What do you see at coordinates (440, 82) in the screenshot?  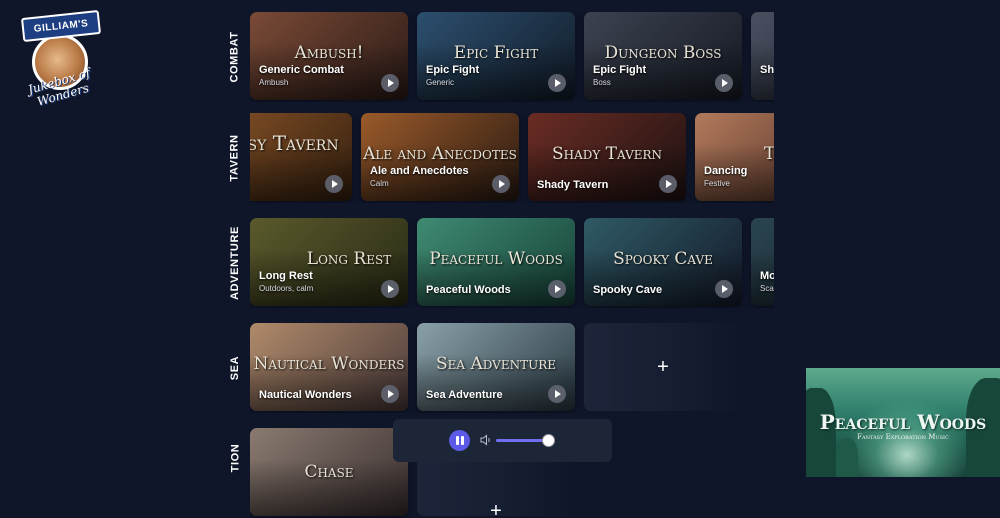 I see `card-subtitle: Generic` at bounding box center [440, 82].